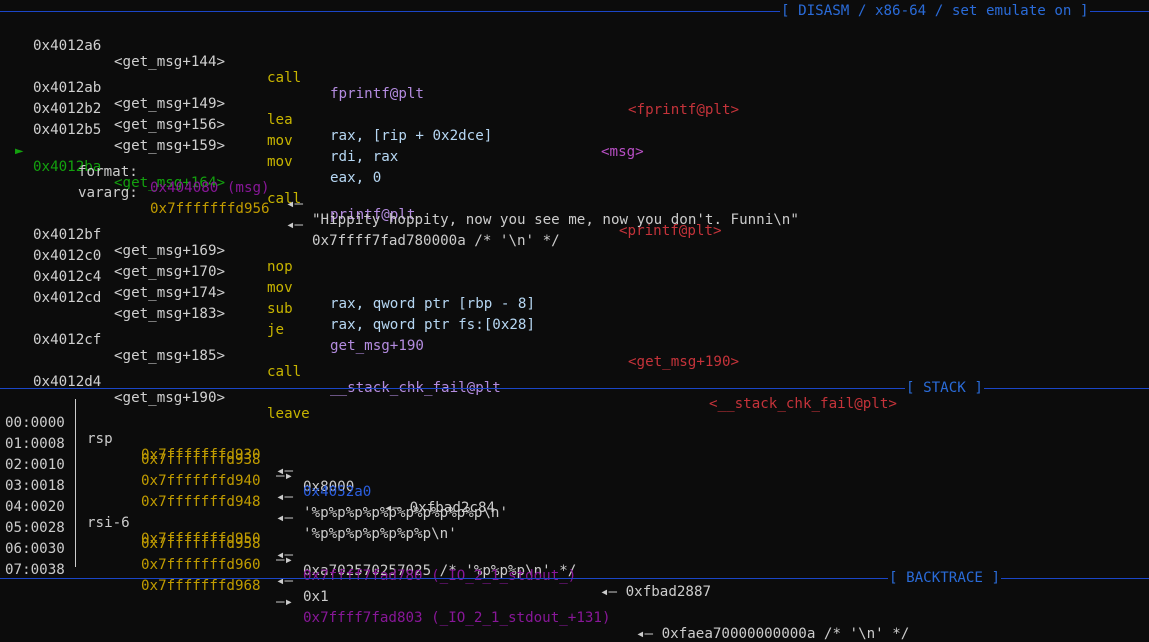 The height and width of the screenshot is (642, 1149). I want to click on instr-symbol: <get_msg+170>, so click(170, 272).